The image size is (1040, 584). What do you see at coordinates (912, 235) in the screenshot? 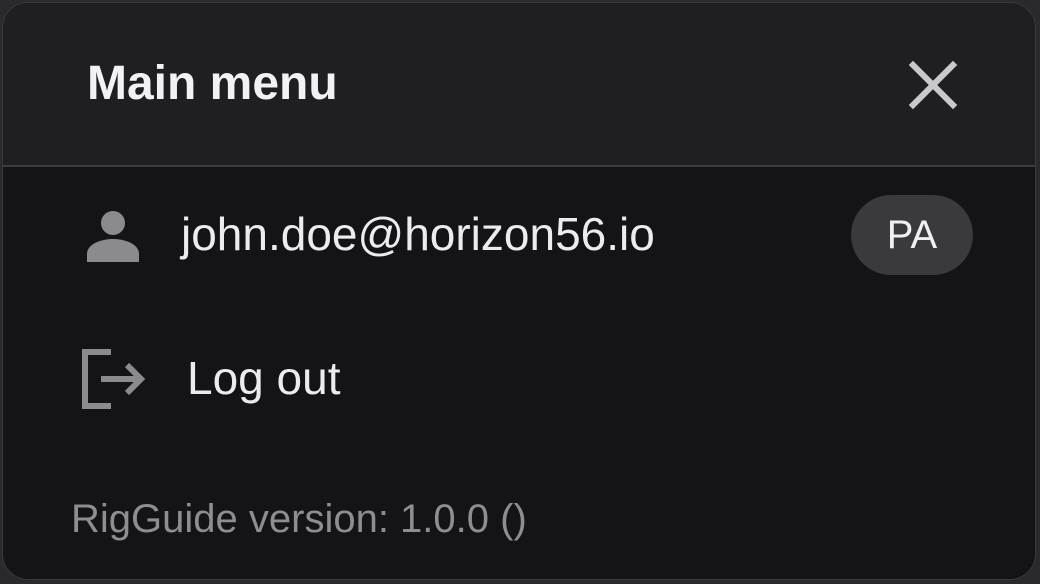
I see `role-badge: PA` at bounding box center [912, 235].